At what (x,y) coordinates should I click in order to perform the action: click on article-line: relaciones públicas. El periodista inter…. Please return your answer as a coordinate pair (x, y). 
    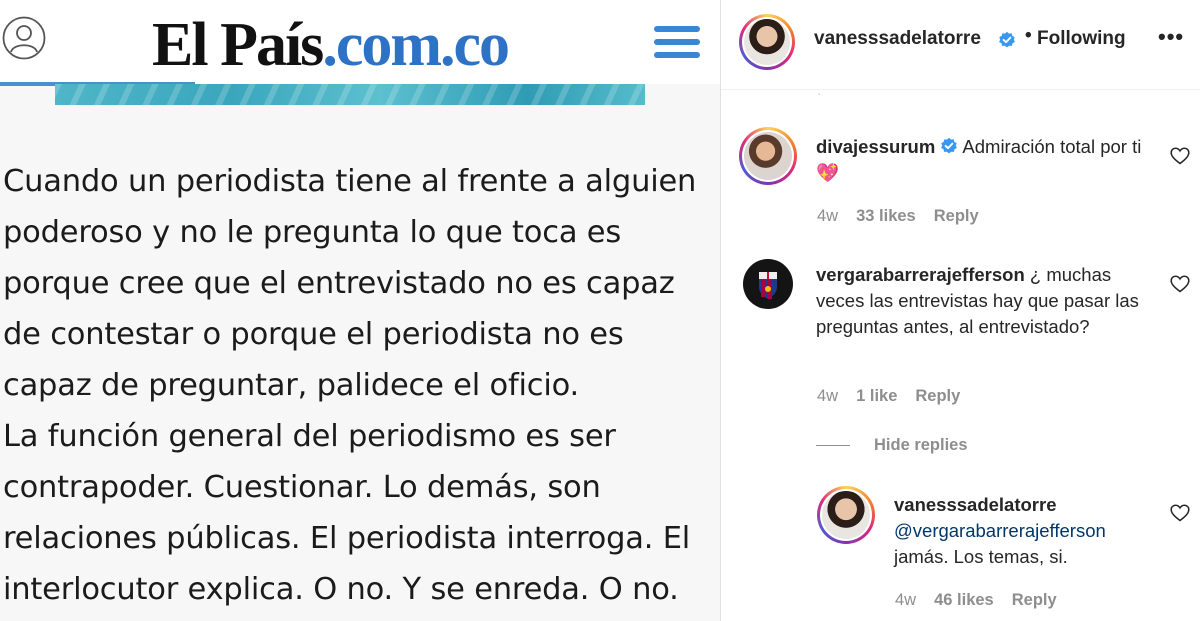
    Looking at the image, I should click on (347, 538).